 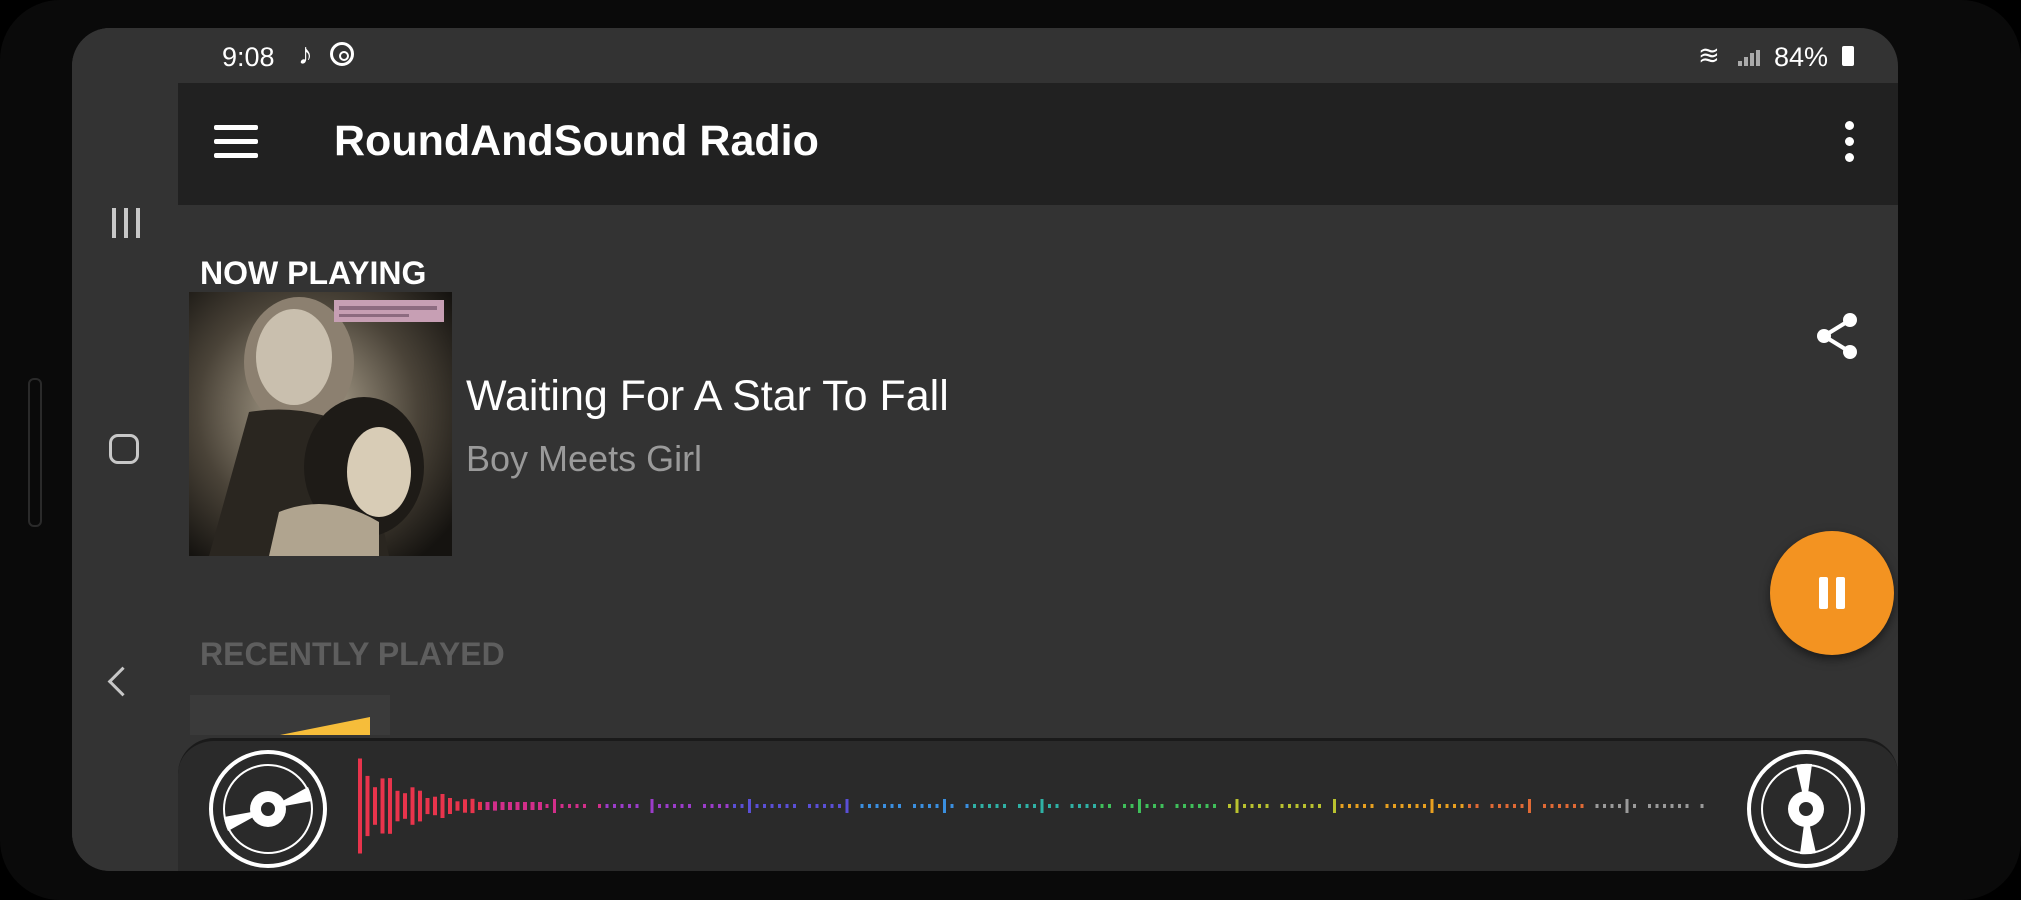 What do you see at coordinates (290, 715) in the screenshot?
I see `recent-item-thumbnail` at bounding box center [290, 715].